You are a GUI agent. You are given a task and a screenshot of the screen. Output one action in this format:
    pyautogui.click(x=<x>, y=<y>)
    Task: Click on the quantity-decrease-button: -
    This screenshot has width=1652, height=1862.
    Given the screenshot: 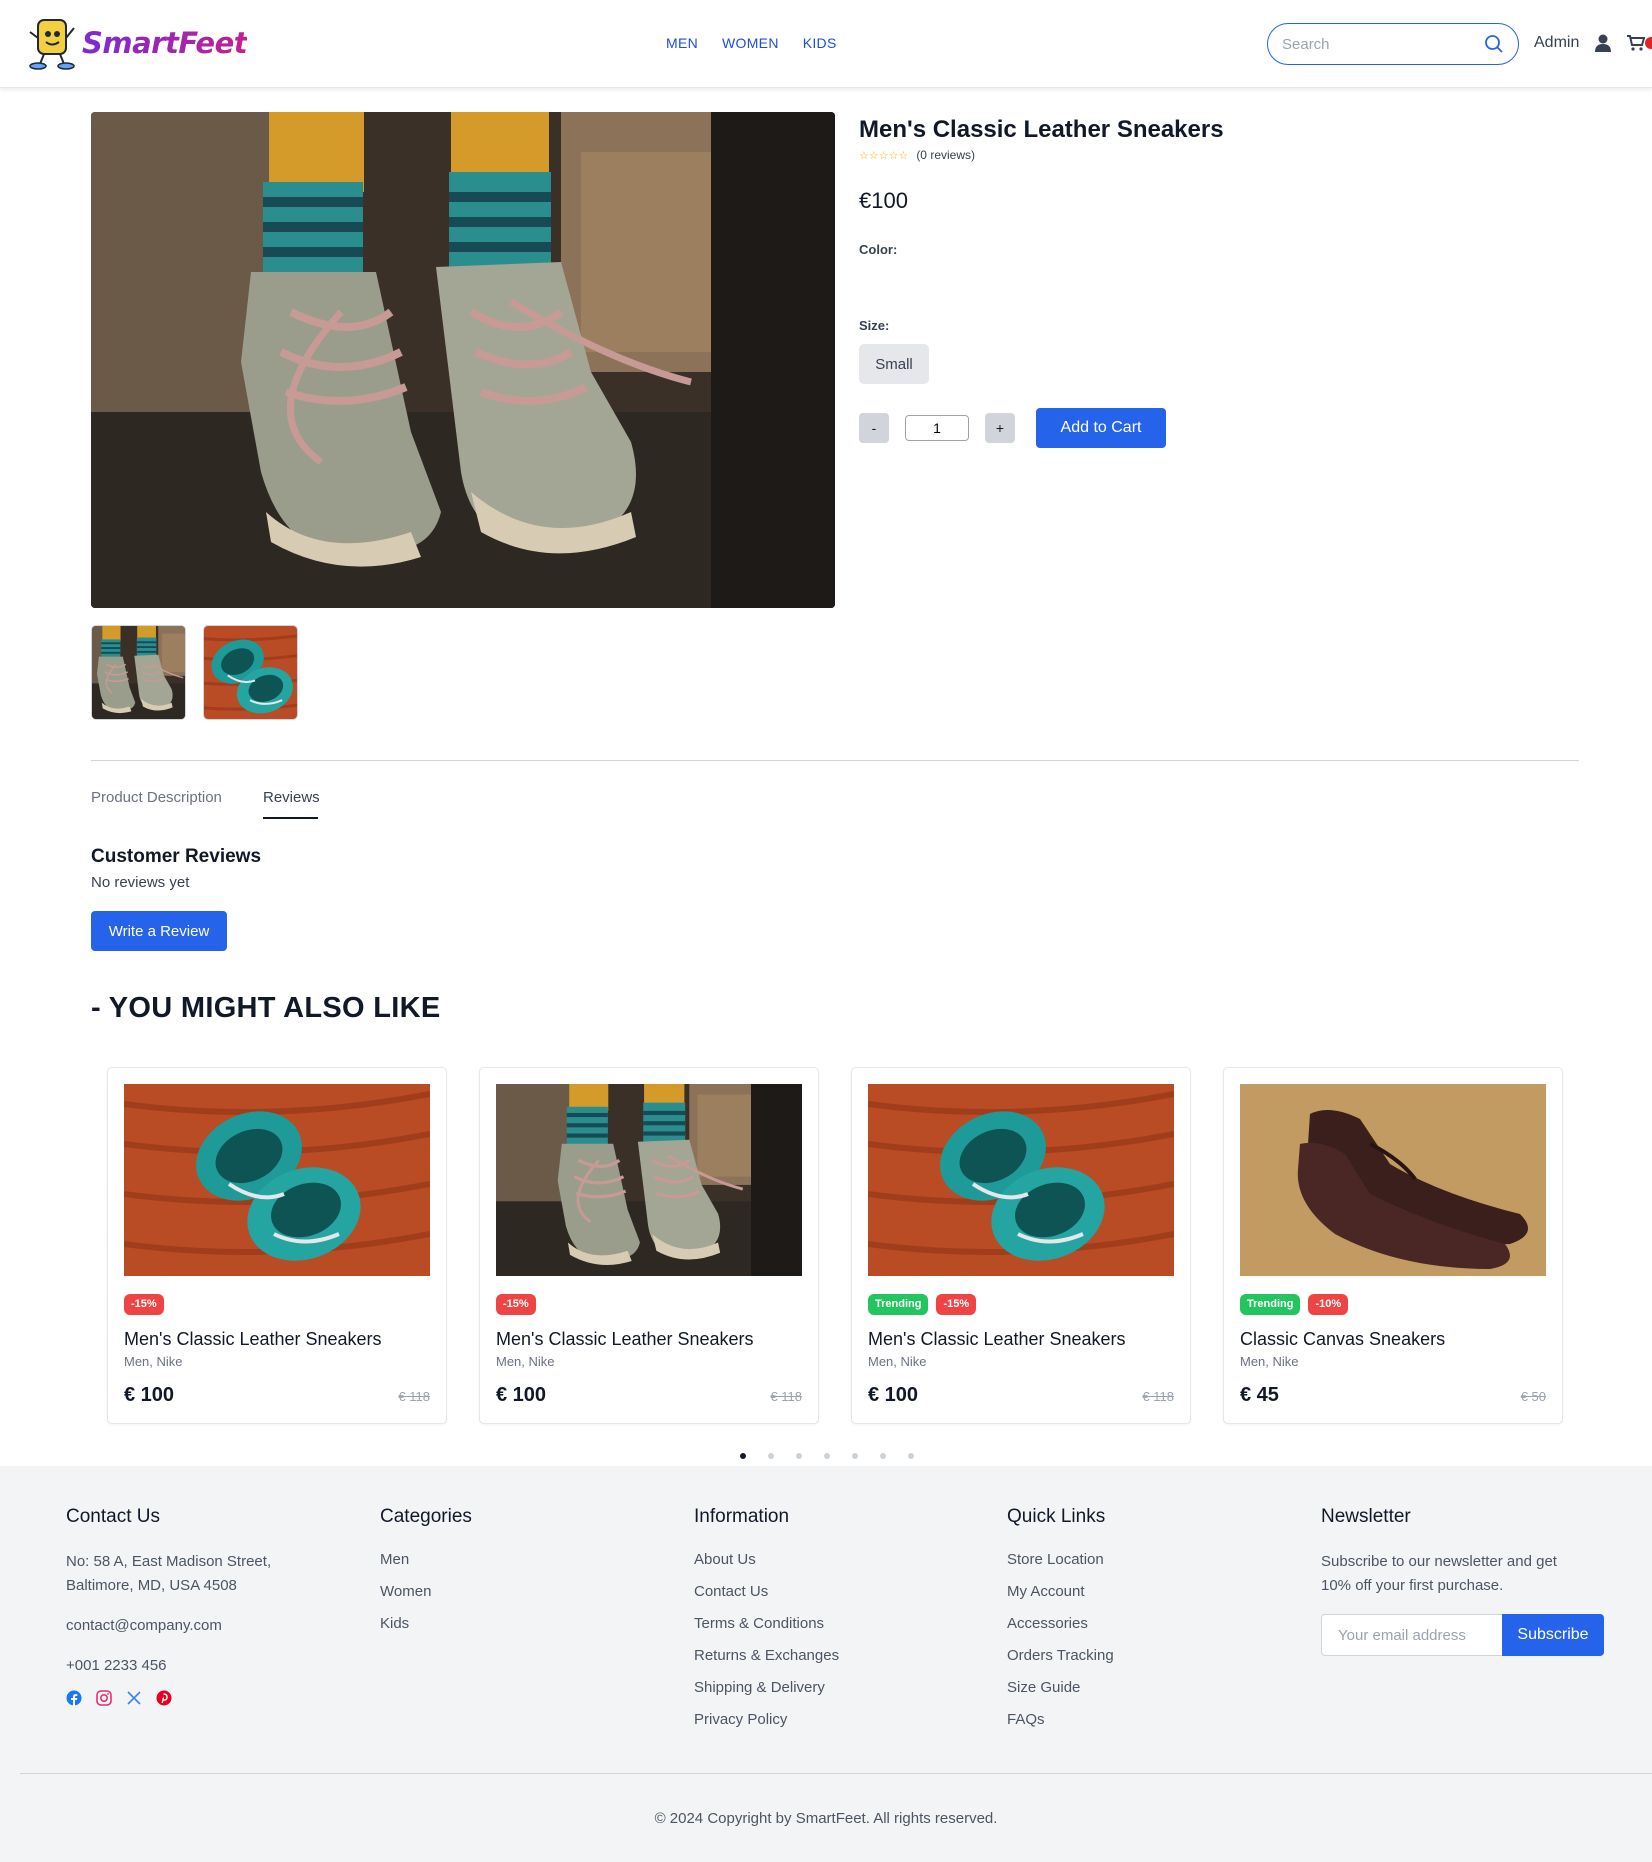 What is the action you would take?
    pyautogui.click(x=874, y=428)
    